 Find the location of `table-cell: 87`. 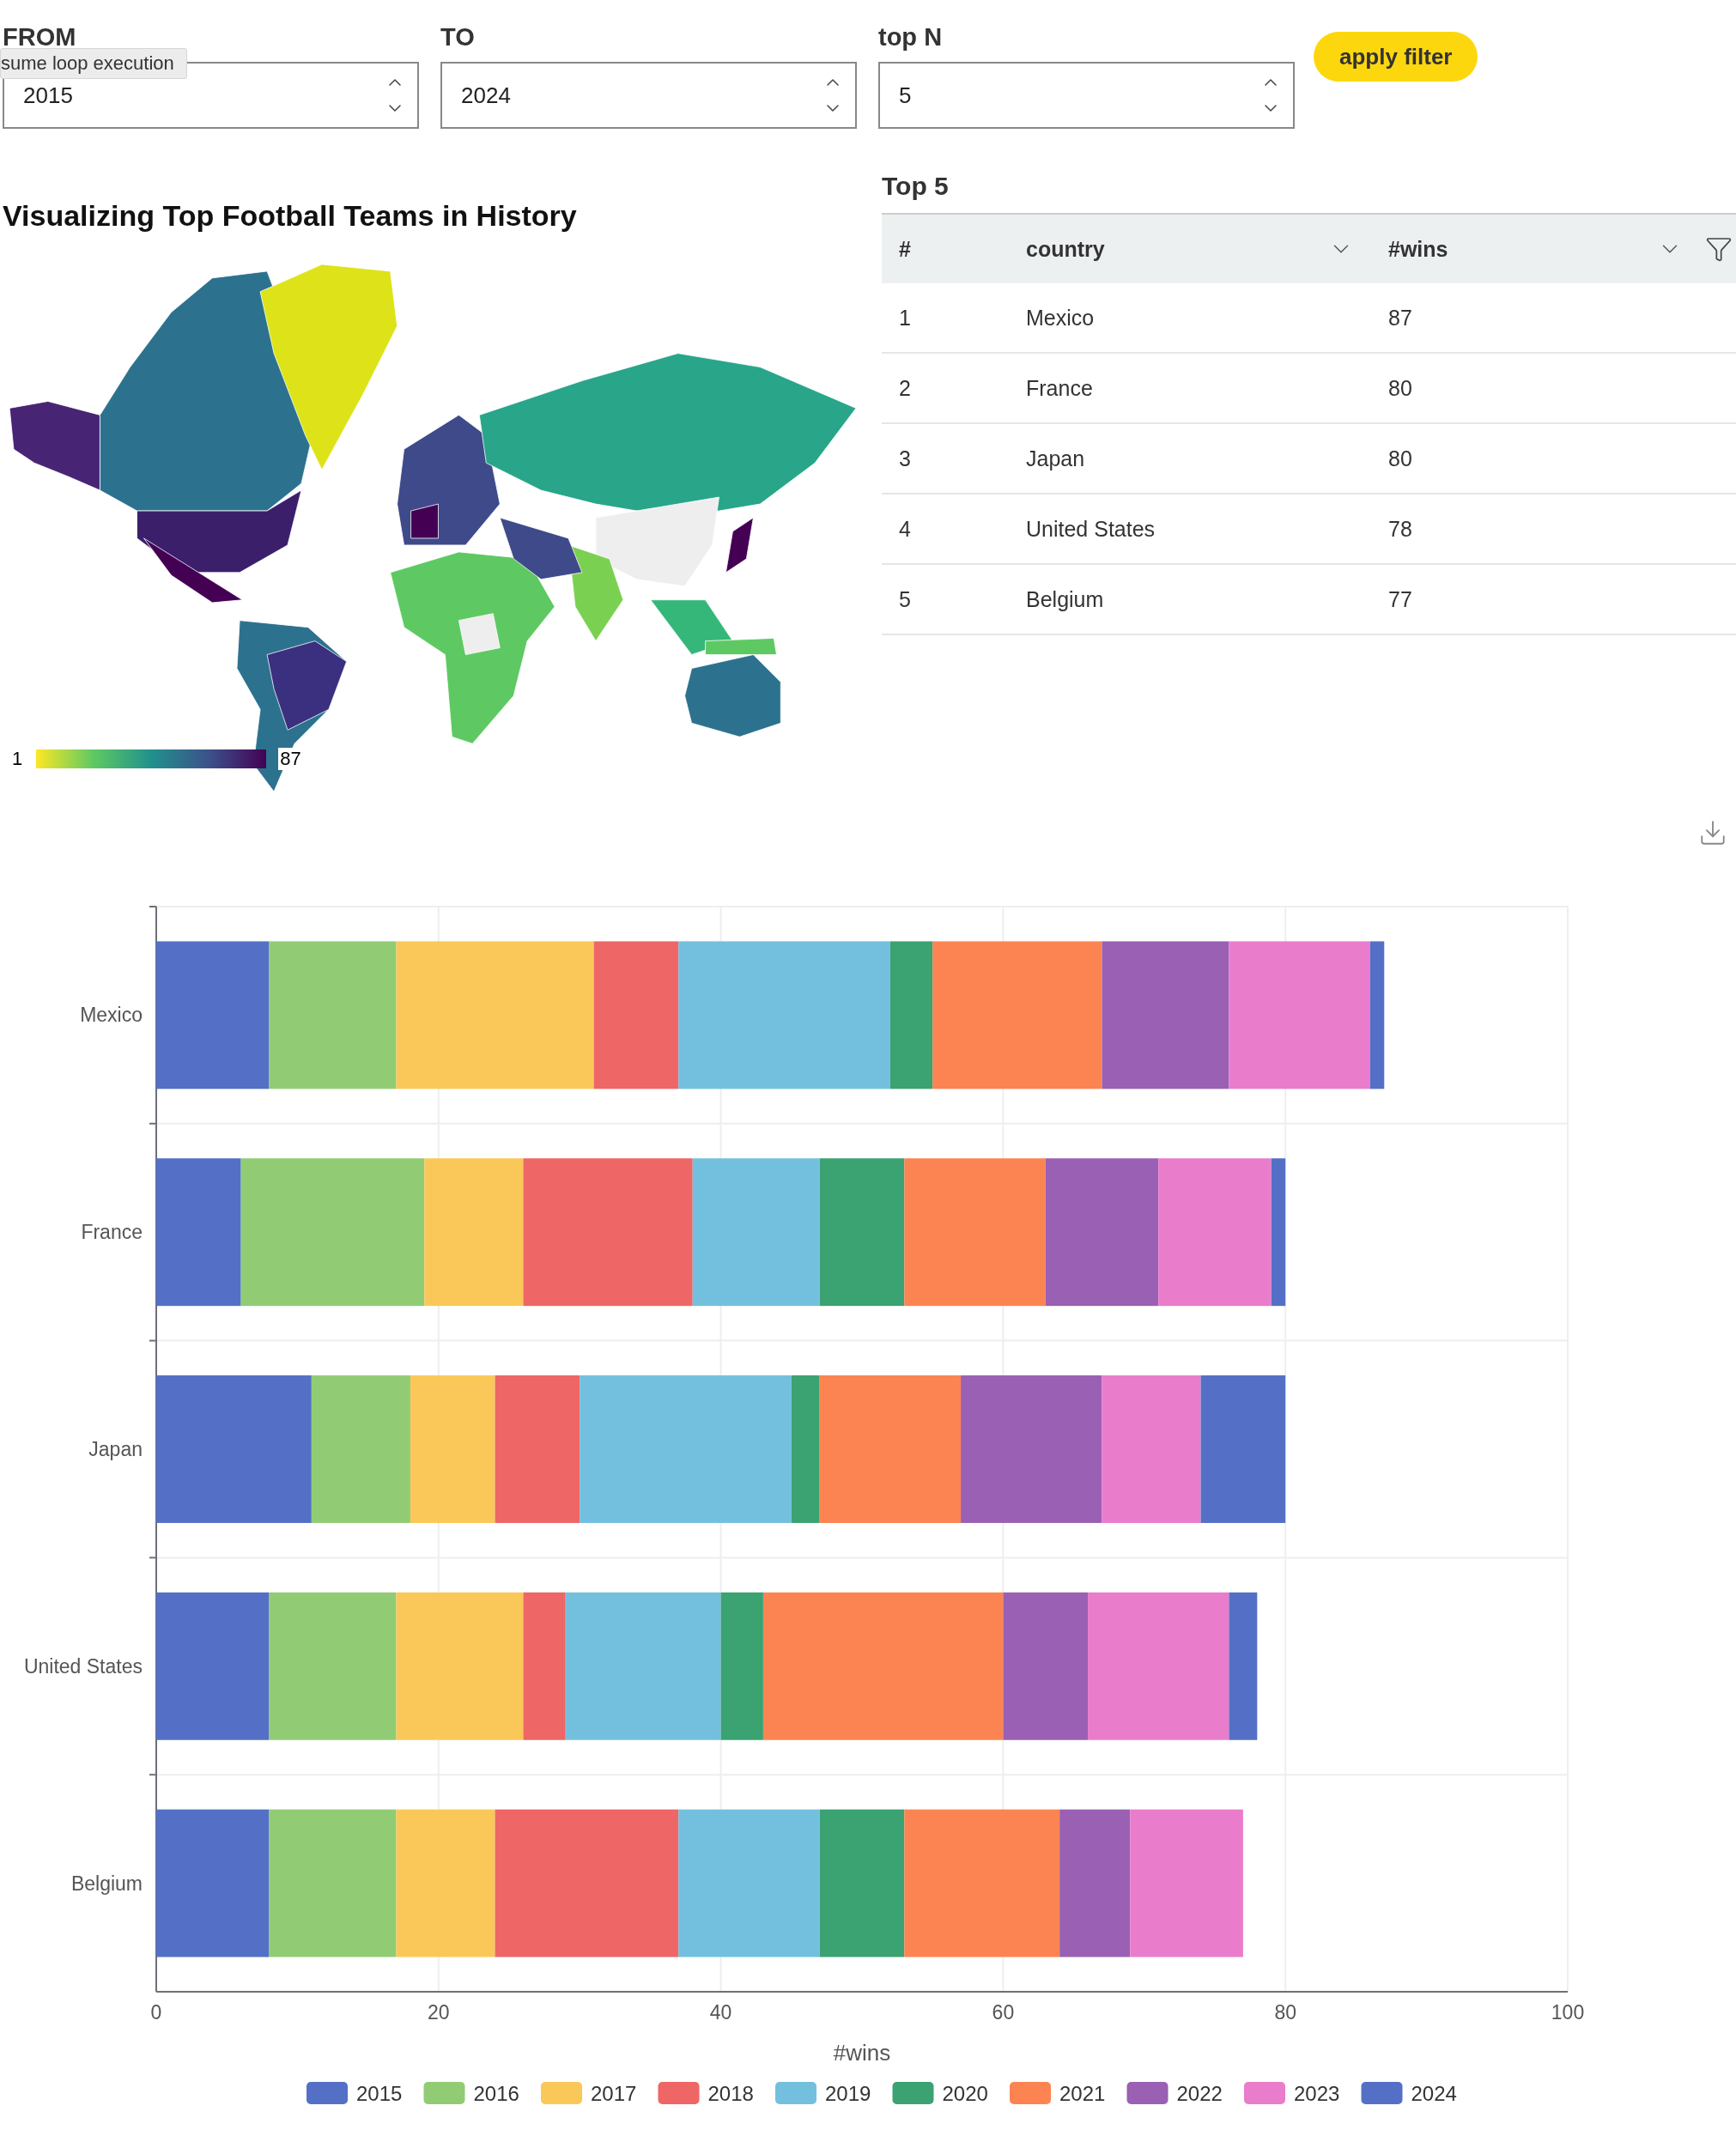

table-cell: 87 is located at coordinates (1553, 318).